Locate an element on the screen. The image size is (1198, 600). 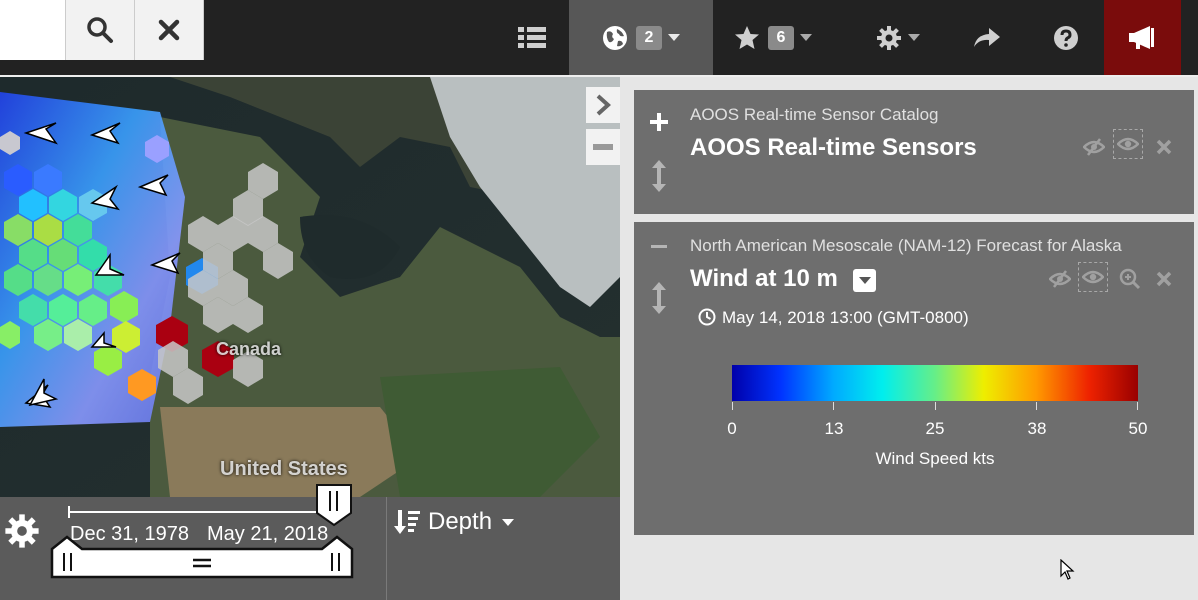
time-settings-button is located at coordinates (22, 533).